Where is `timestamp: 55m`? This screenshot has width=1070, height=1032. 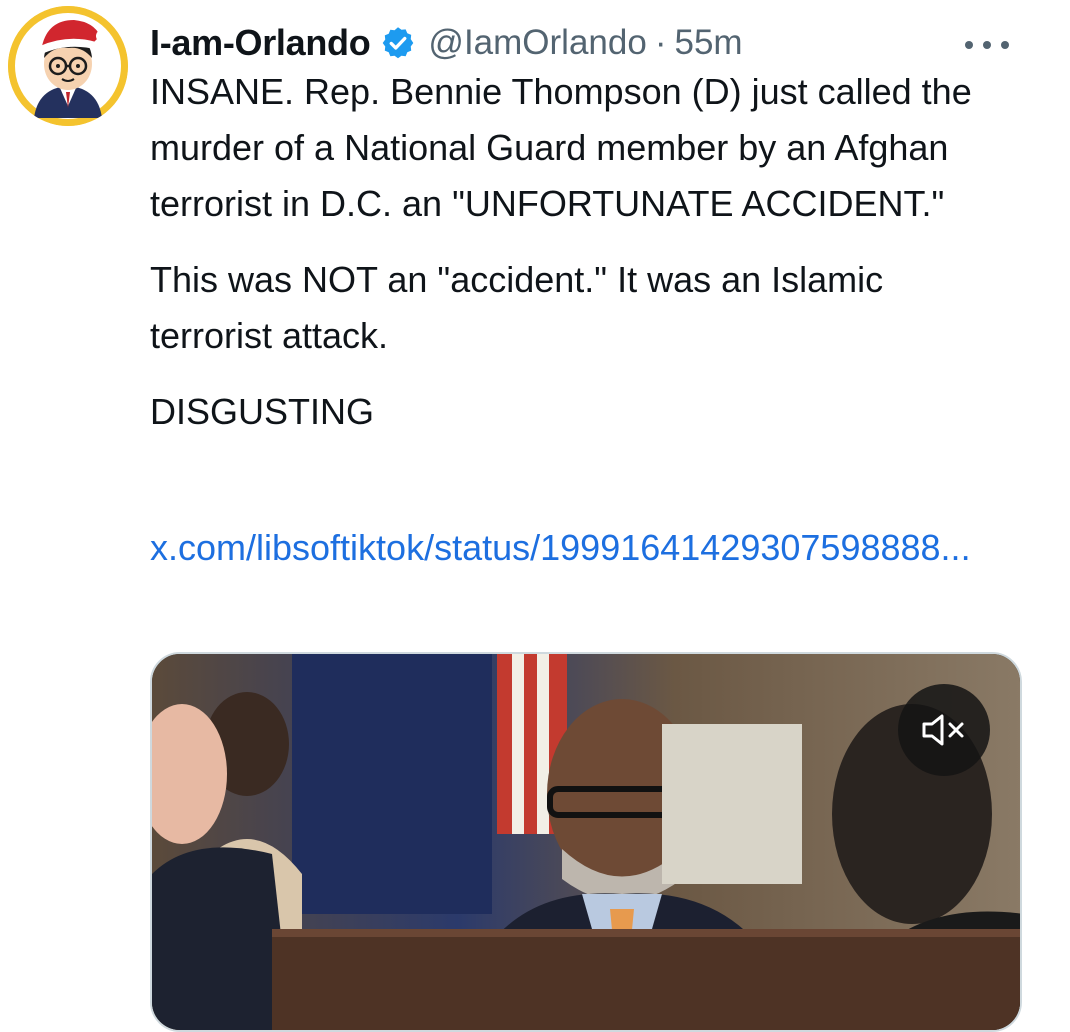
timestamp: 55m is located at coordinates (708, 43).